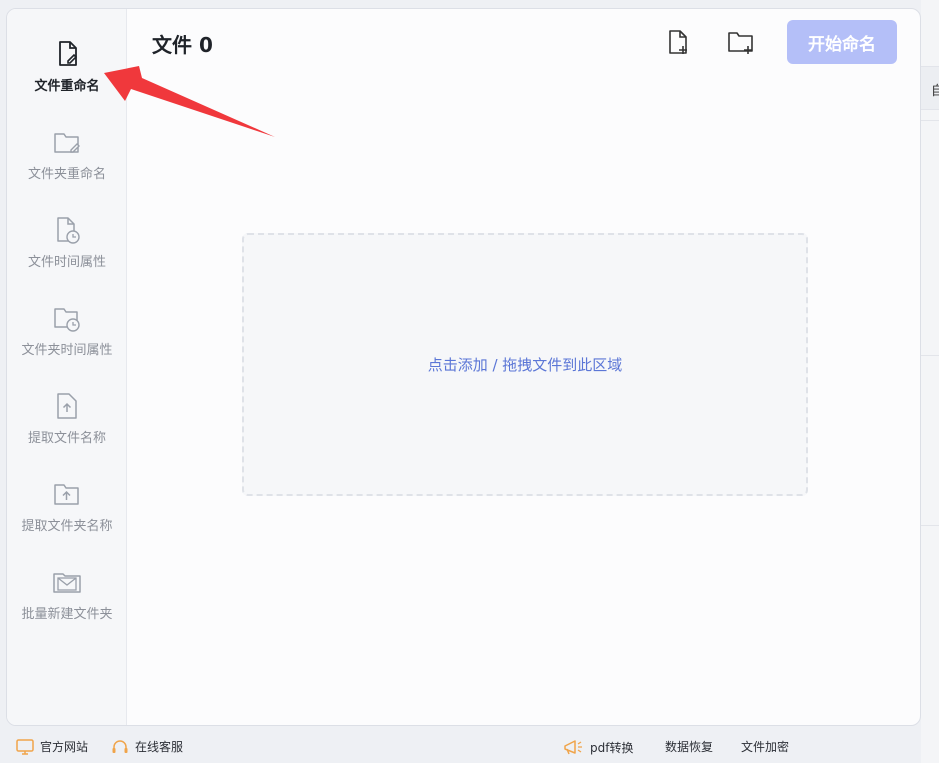 The width and height of the screenshot is (939, 763). What do you see at coordinates (67, 86) in the screenshot?
I see `sidebar-item-label: 文件重命名` at bounding box center [67, 86].